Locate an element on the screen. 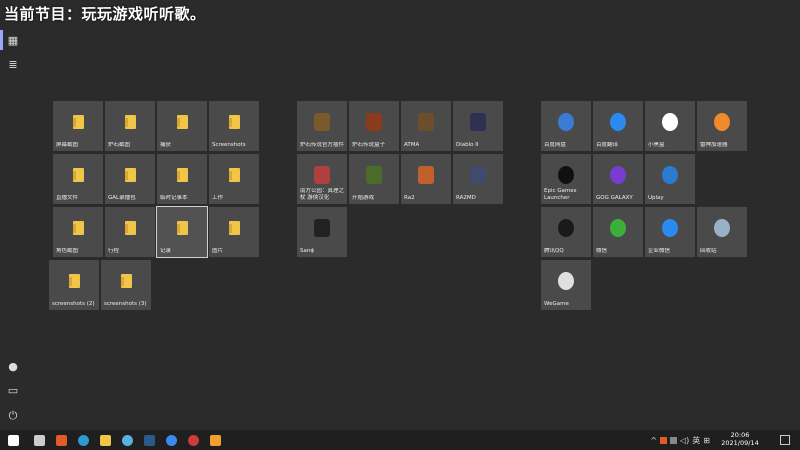 The height and width of the screenshot is (450, 800). folder-tile: screenshots (3) is located at coordinates (126, 285).